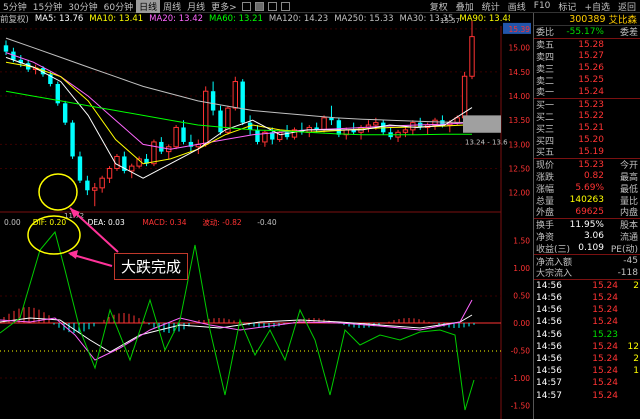 This screenshot has width=640, height=419. Describe the element at coordinates (521, 296) in the screenshot. I see `indicator-axis-label: 0.50` at that location.